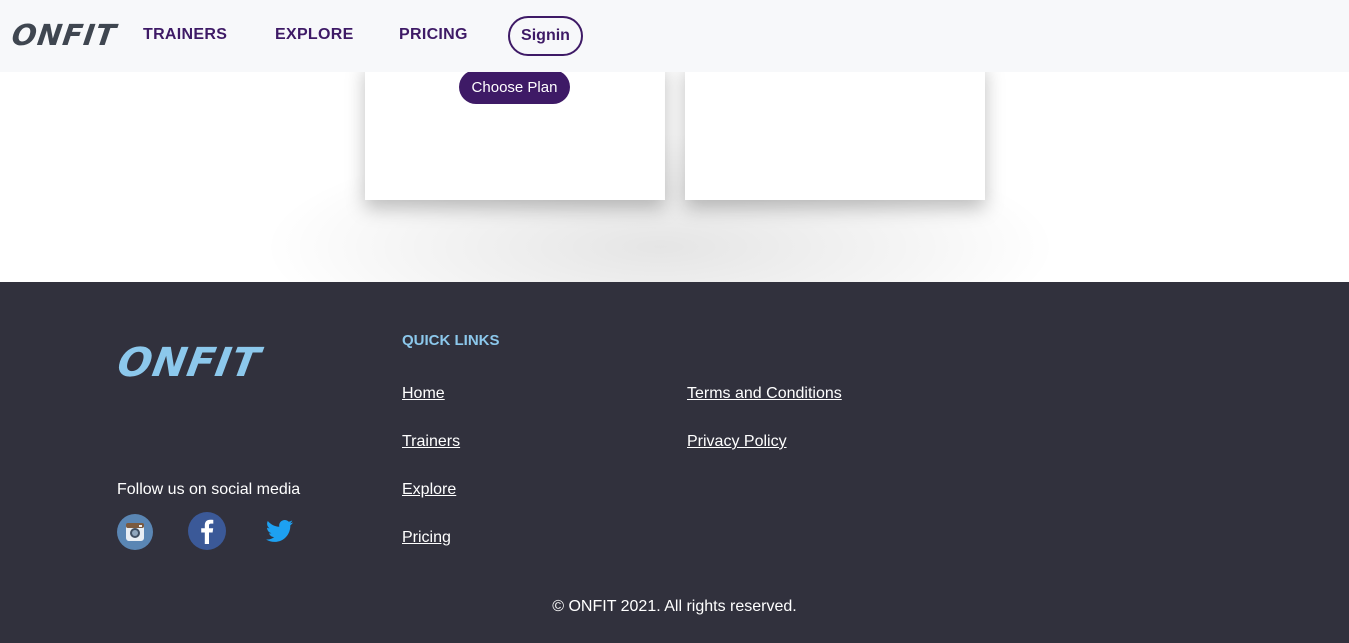  What do you see at coordinates (209, 489) in the screenshot?
I see `follow-social-text: Follow us on social media` at bounding box center [209, 489].